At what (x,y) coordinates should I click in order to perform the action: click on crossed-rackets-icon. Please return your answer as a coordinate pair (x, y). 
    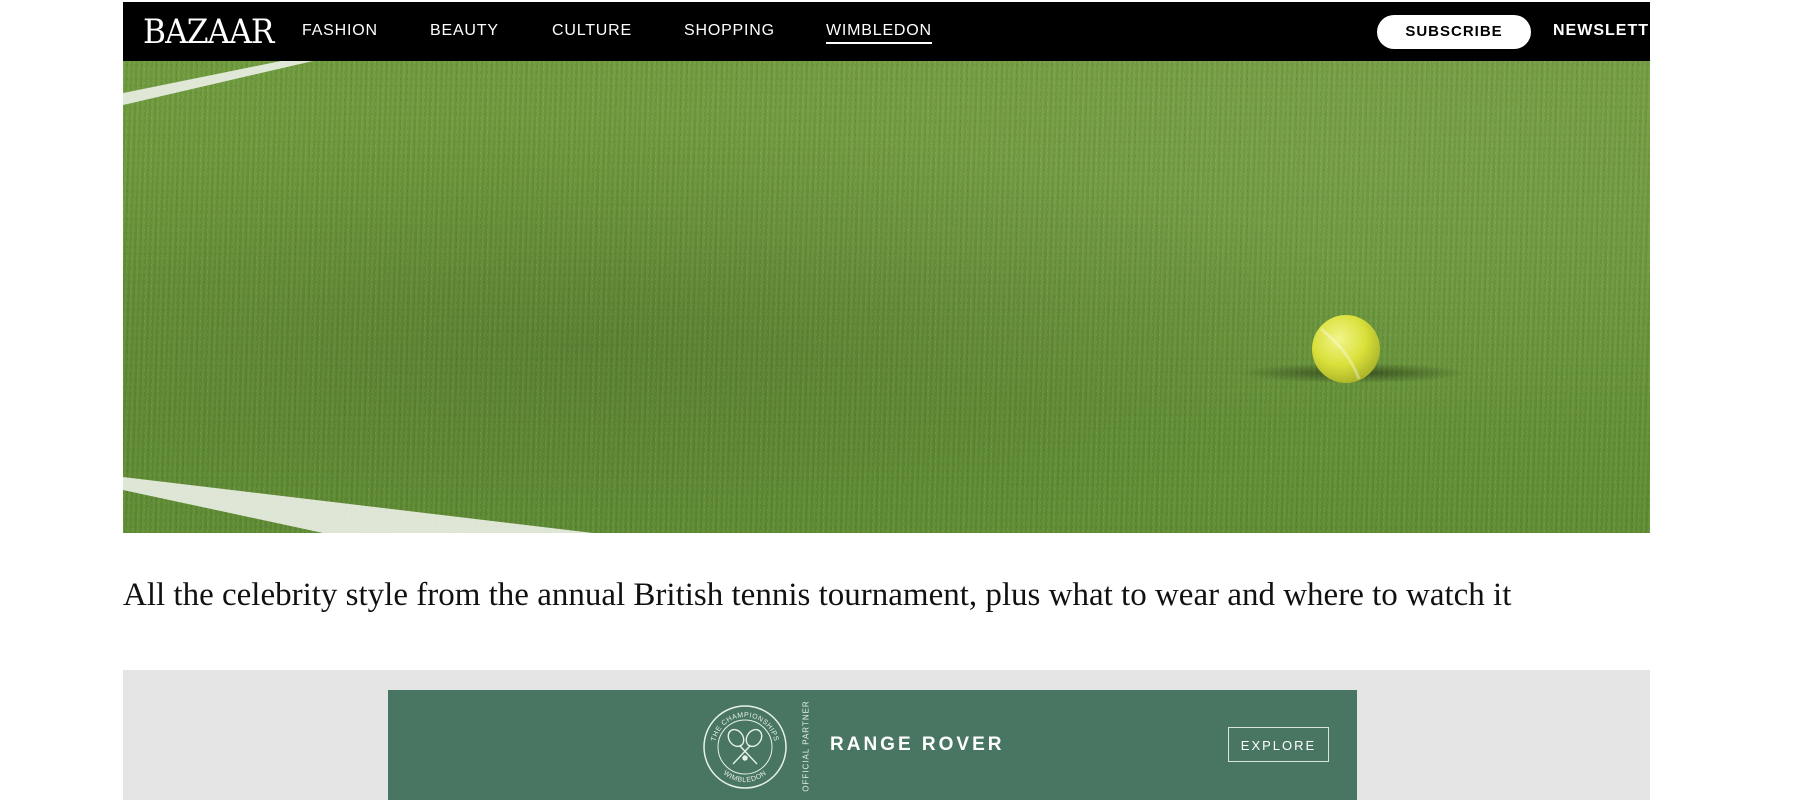
    Looking at the image, I should click on (745, 746).